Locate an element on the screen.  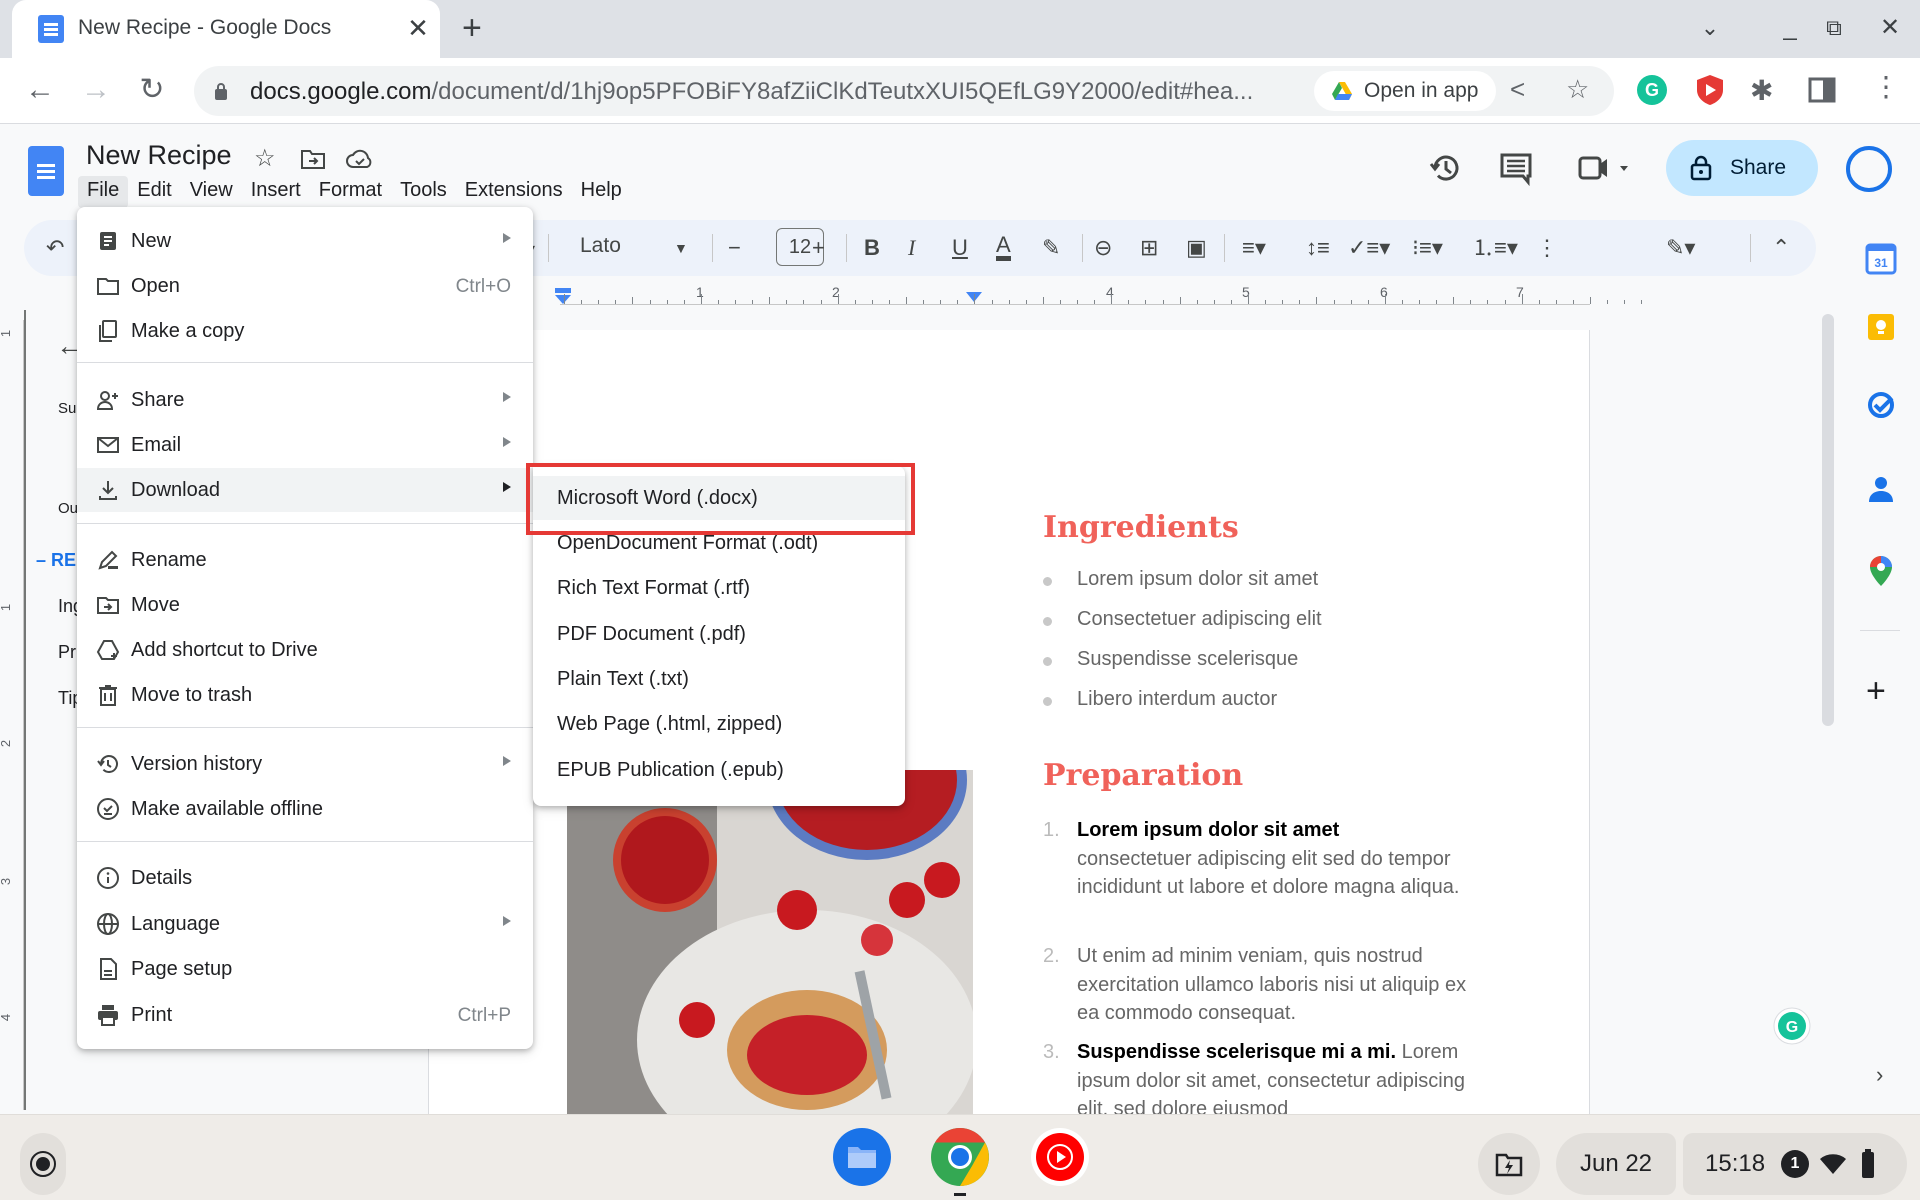
open-in-app-button: Open in app is located at coordinates (1405, 91).